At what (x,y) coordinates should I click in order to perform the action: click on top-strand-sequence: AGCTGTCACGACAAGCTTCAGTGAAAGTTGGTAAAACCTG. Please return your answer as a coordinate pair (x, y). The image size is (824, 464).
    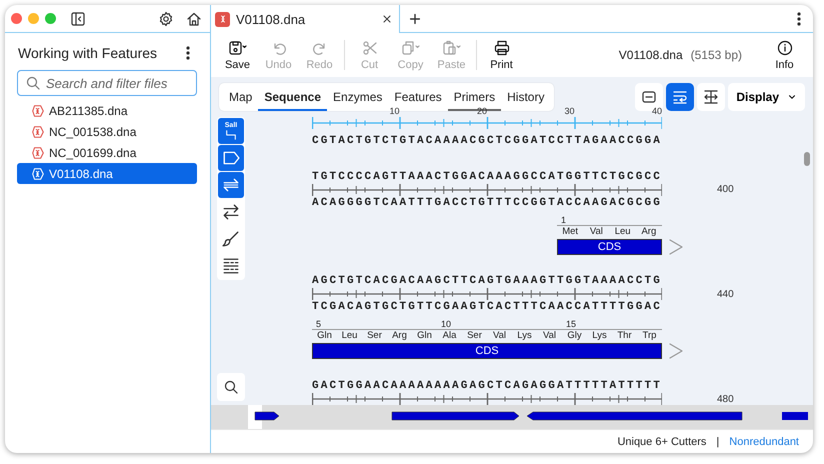
    Looking at the image, I should click on (487, 281).